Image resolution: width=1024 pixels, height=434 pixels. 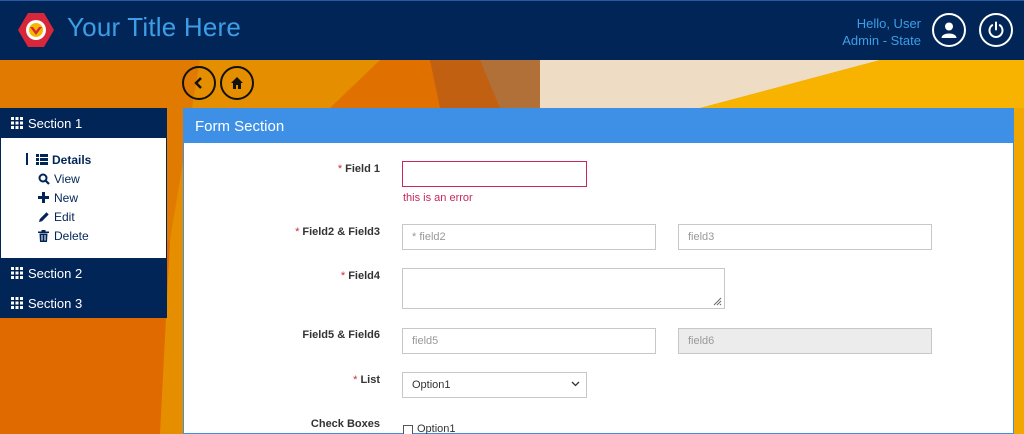 I want to click on pencil-icon, so click(x=43, y=217).